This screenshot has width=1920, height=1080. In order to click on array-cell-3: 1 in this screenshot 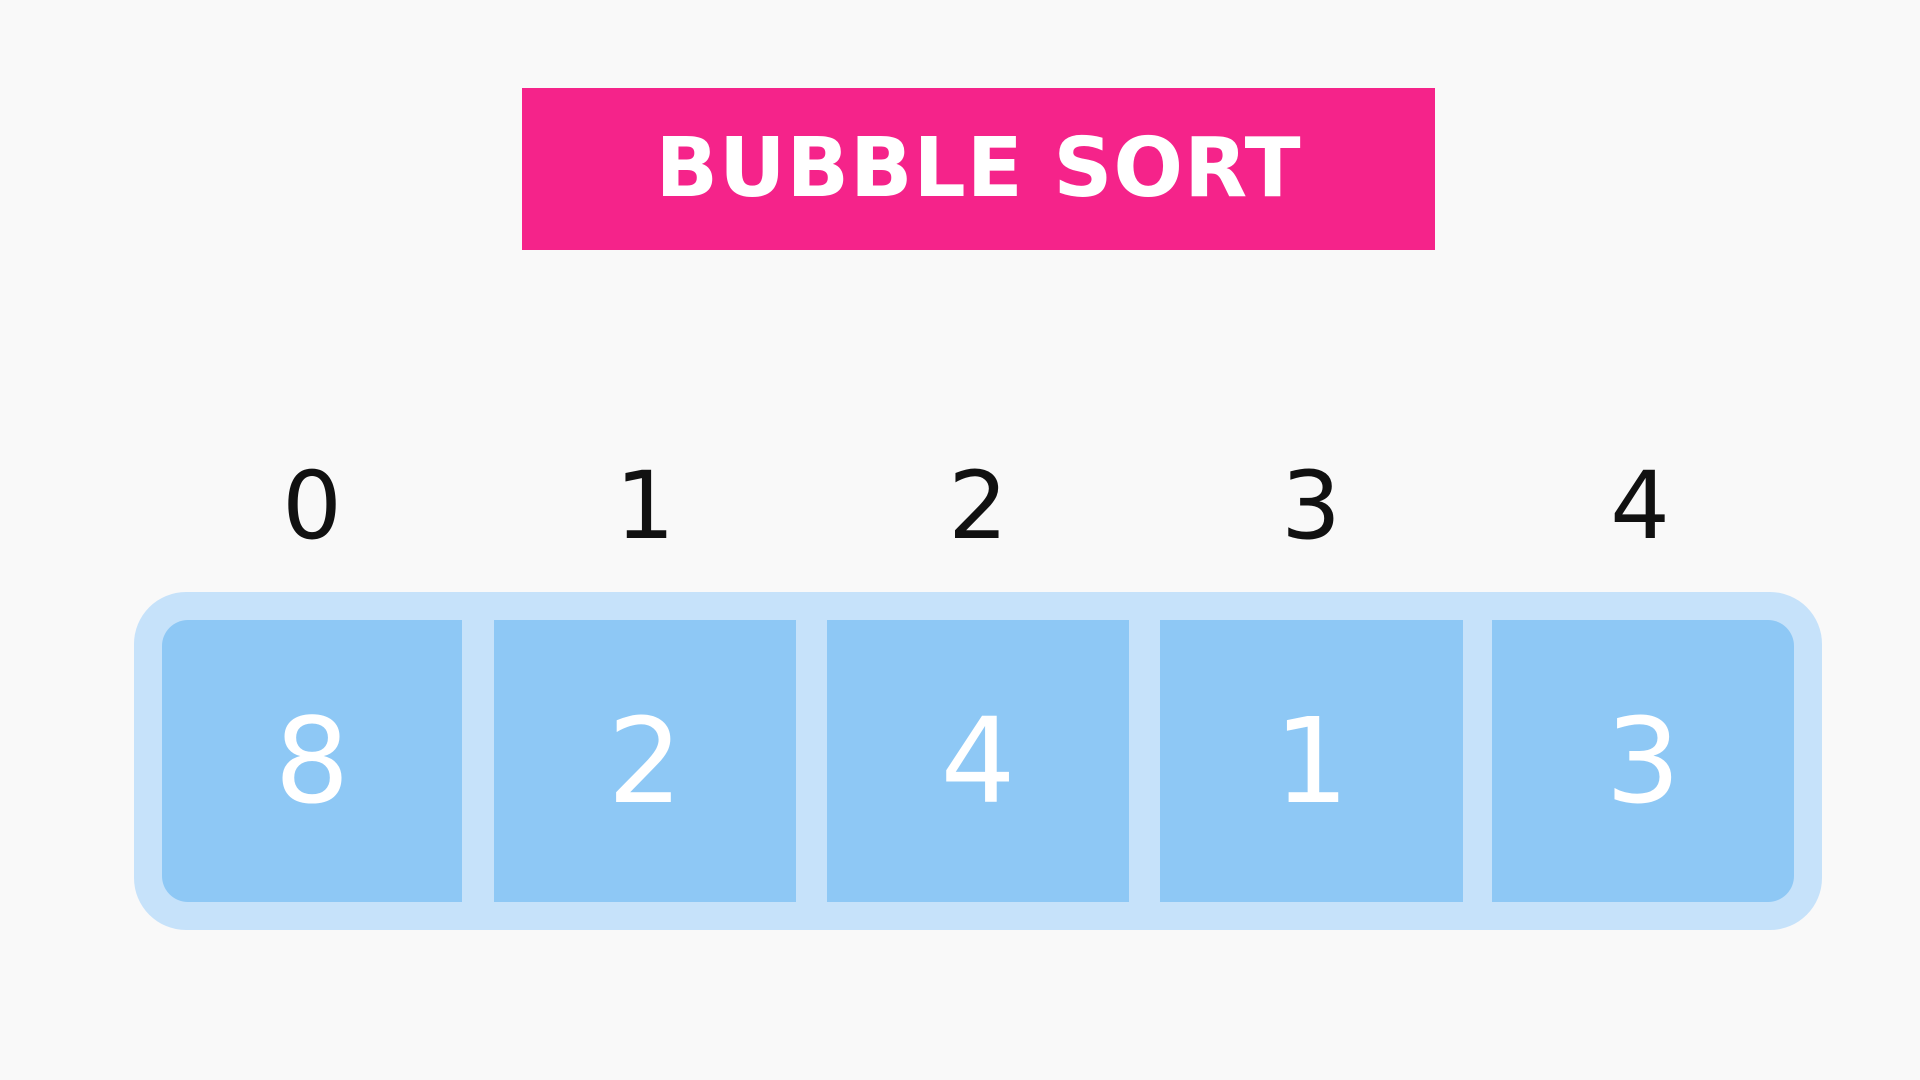, I will do `click(1311, 761)`.